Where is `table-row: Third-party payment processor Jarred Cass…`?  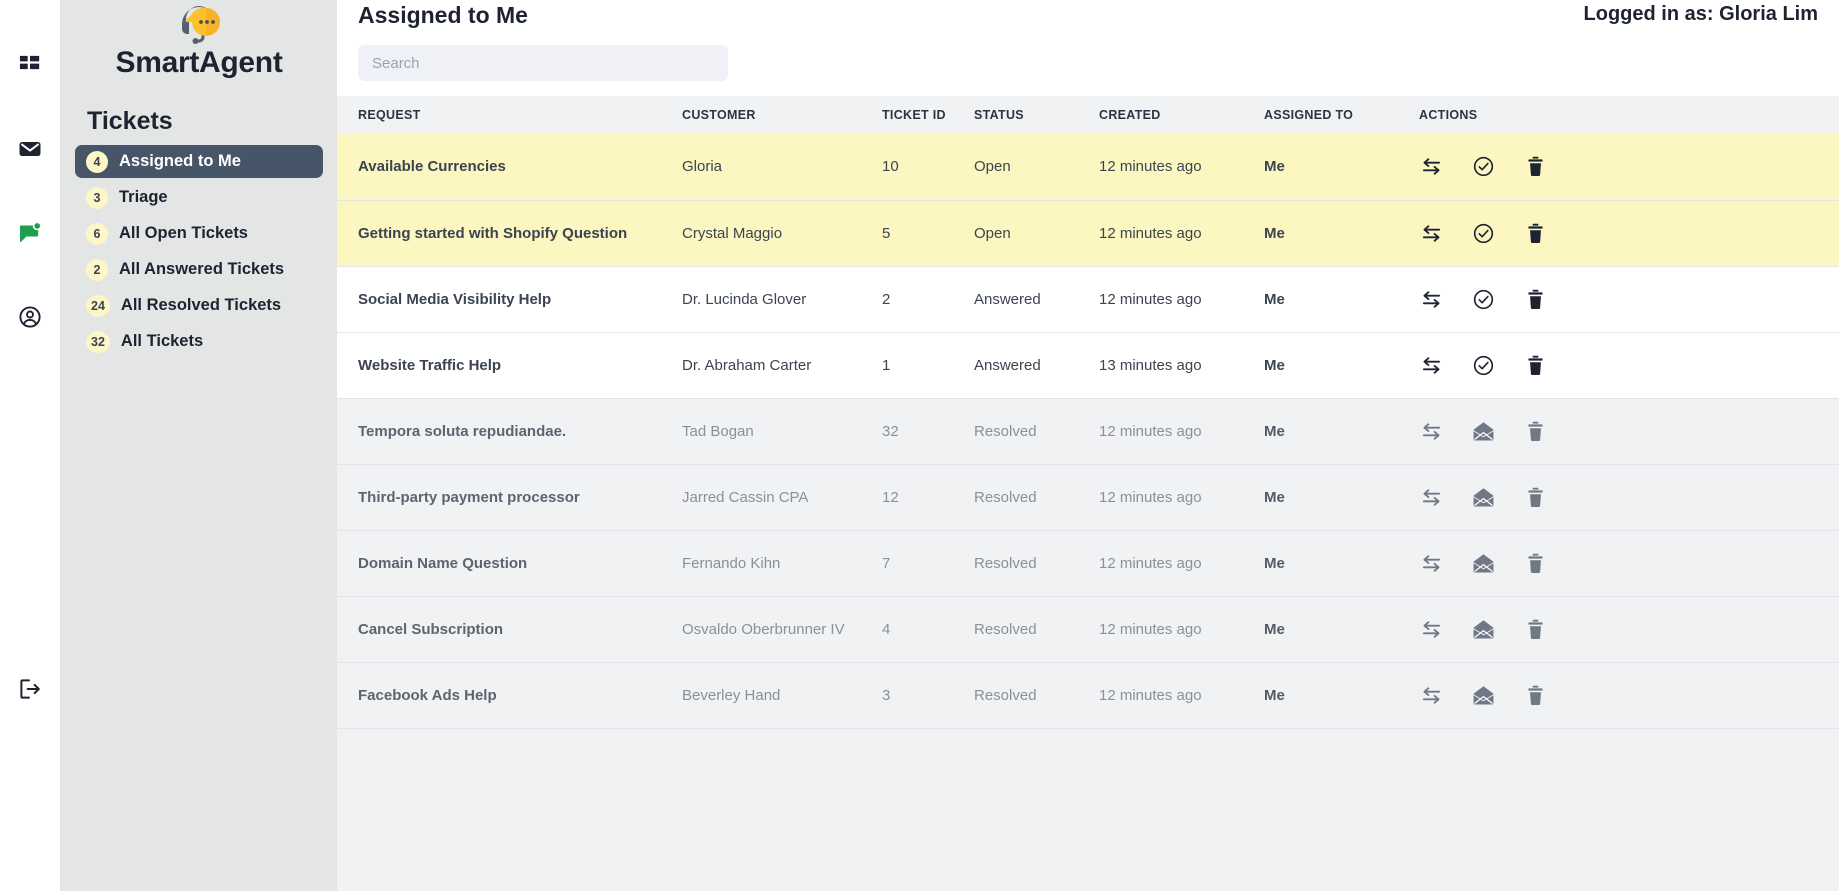
table-row: Third-party payment processor Jarred Cass… is located at coordinates (1088, 497).